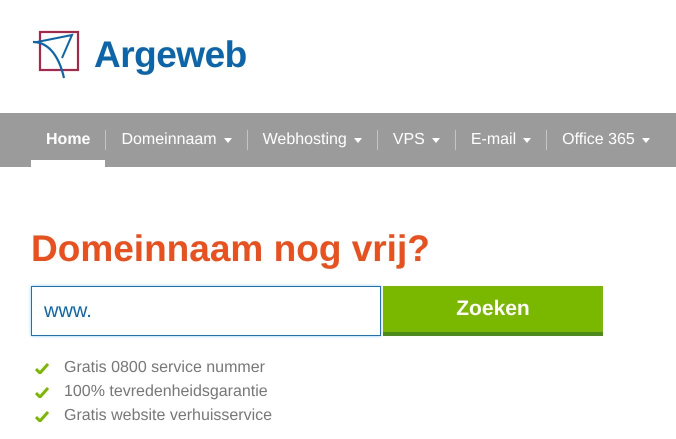 The height and width of the screenshot is (439, 676). I want to click on feature-text: 100% tevredenheidsgarantie, so click(166, 392).